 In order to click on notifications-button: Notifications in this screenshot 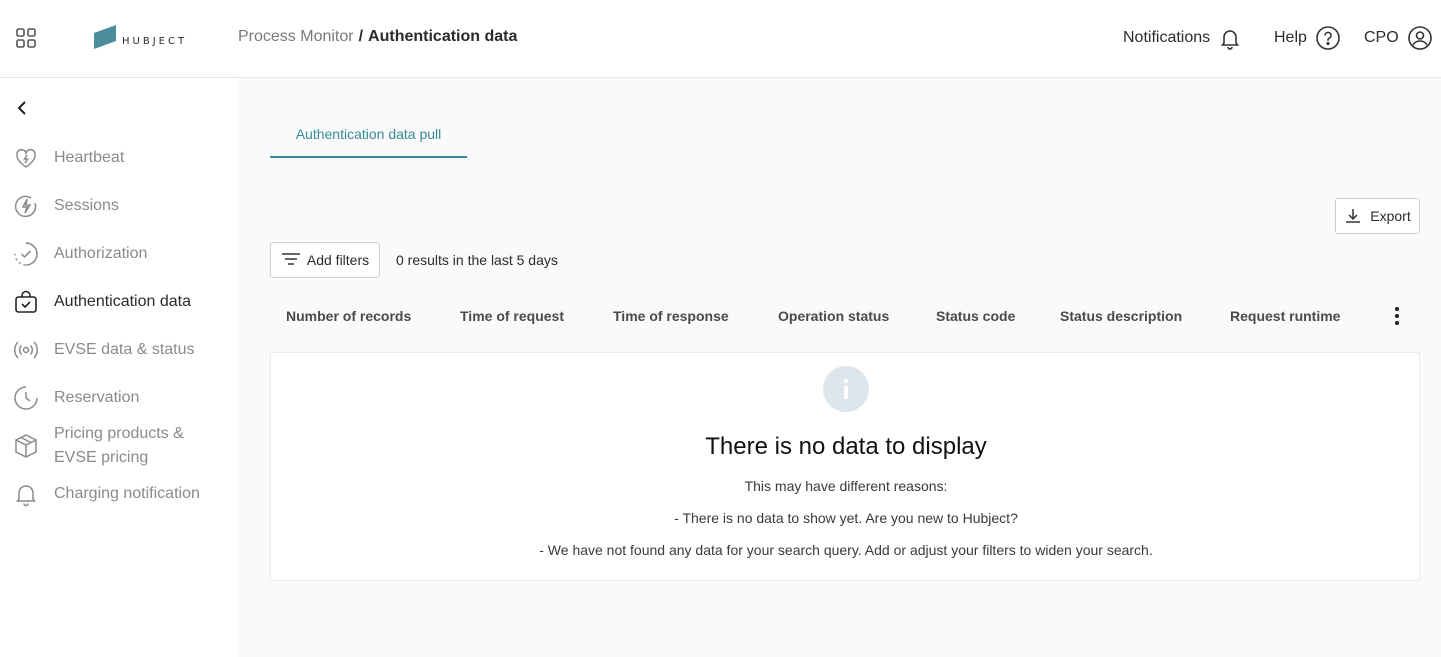, I will do `click(1182, 38)`.